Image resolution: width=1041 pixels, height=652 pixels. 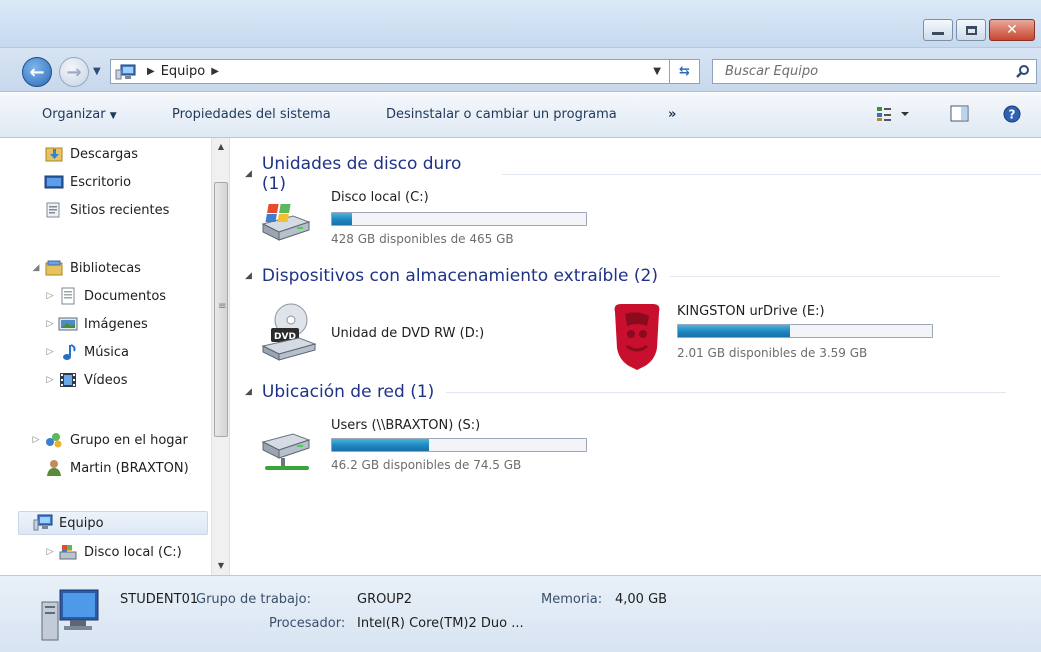 I want to click on nav-item-sitios-recientes: Sitios recientes, so click(x=106, y=210).